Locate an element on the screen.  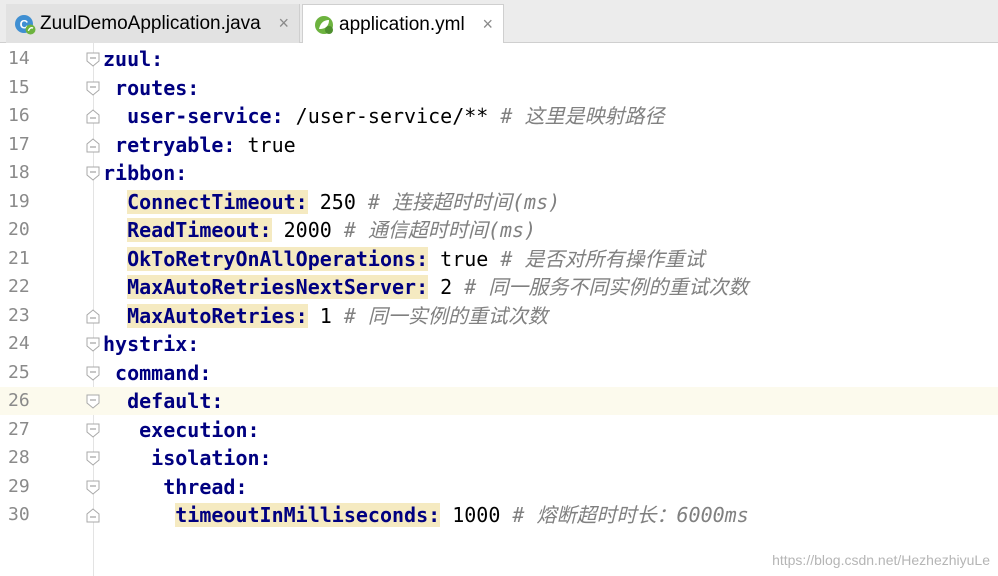
yaml-key: retryable: is located at coordinates (175, 145).